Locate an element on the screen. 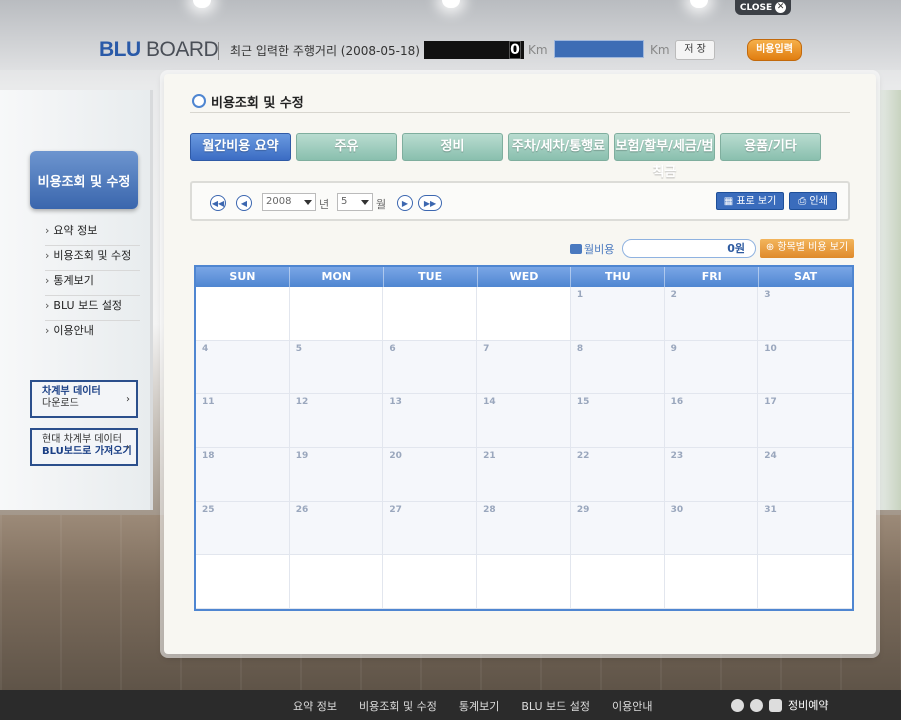  calendar-day-cell: 1 is located at coordinates (617, 314).